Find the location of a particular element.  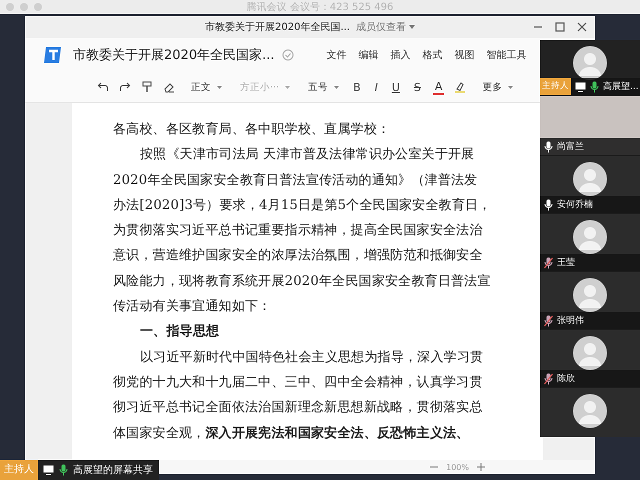

format-button: I is located at coordinates (376, 87).